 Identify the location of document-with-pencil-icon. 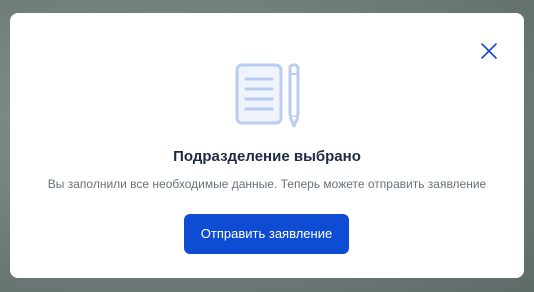
(270, 102).